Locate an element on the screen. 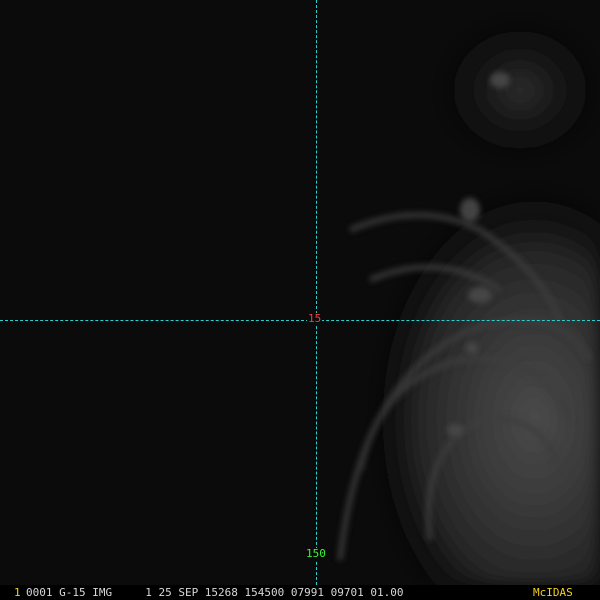 Image resolution: width=600 pixels, height=600 pixels. mcidas-brand: McIDAS is located at coordinates (553, 592).